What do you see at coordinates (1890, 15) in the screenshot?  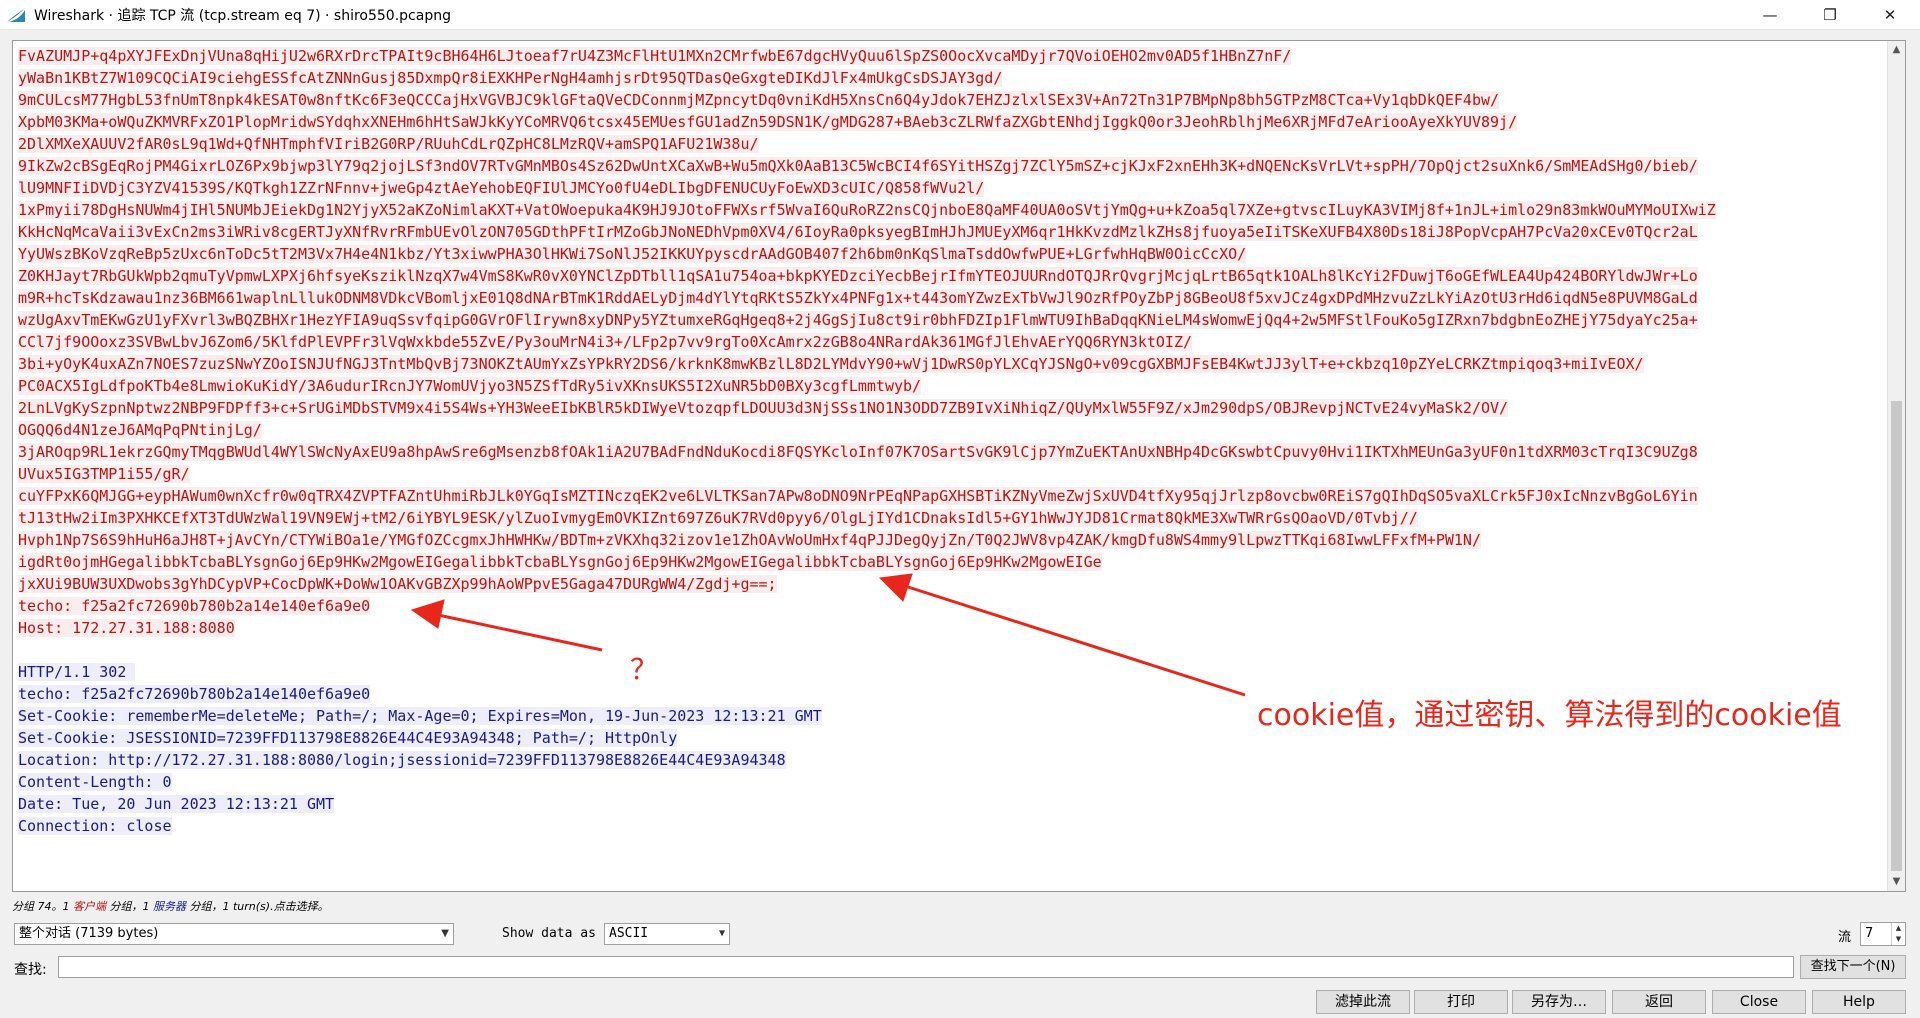 I see `close-window-button: ✕` at bounding box center [1890, 15].